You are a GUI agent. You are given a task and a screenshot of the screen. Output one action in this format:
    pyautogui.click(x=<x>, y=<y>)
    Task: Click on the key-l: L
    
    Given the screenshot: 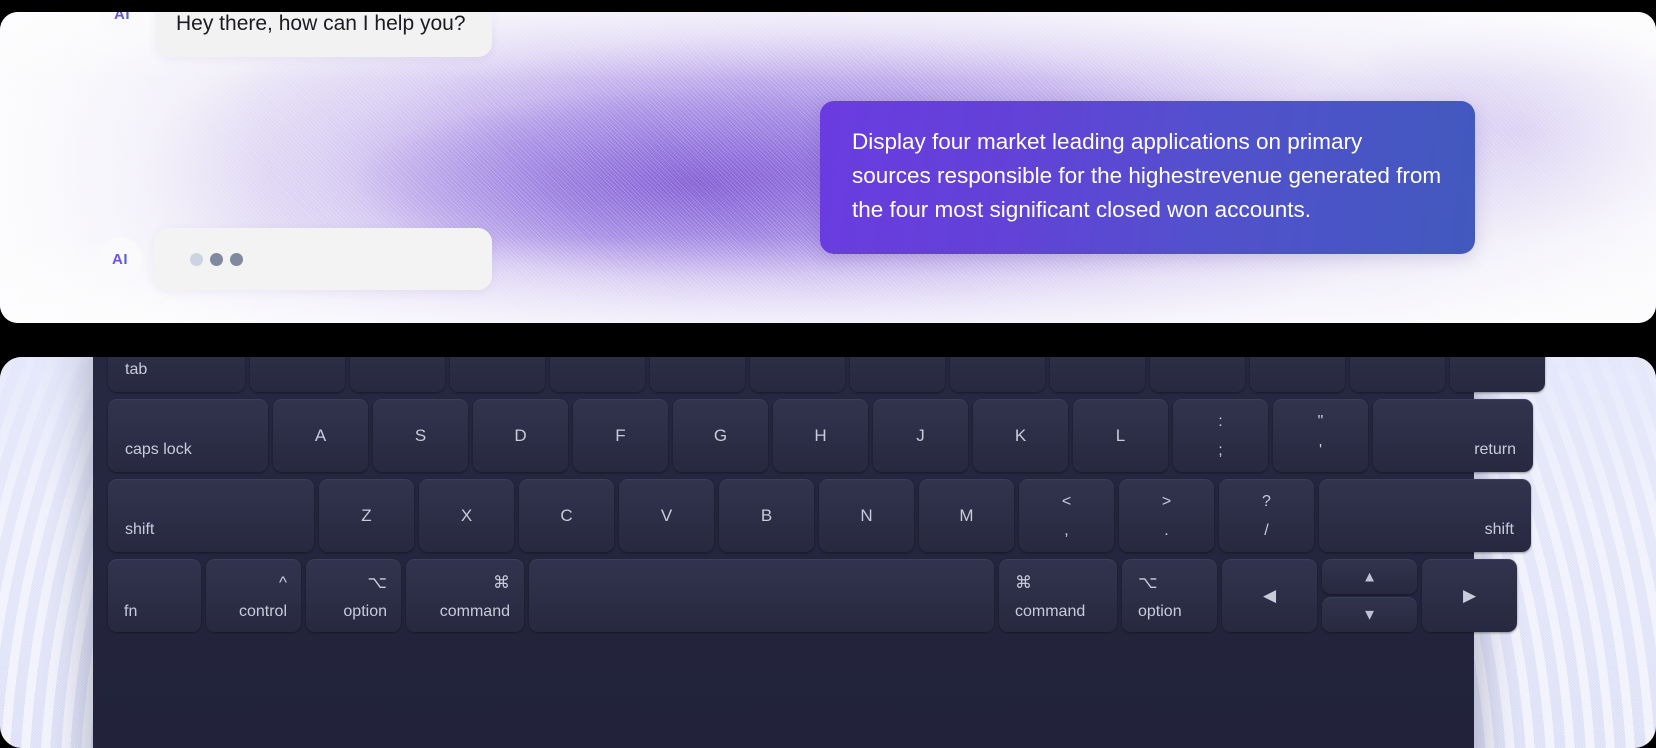 What is the action you would take?
    pyautogui.click(x=1120, y=435)
    